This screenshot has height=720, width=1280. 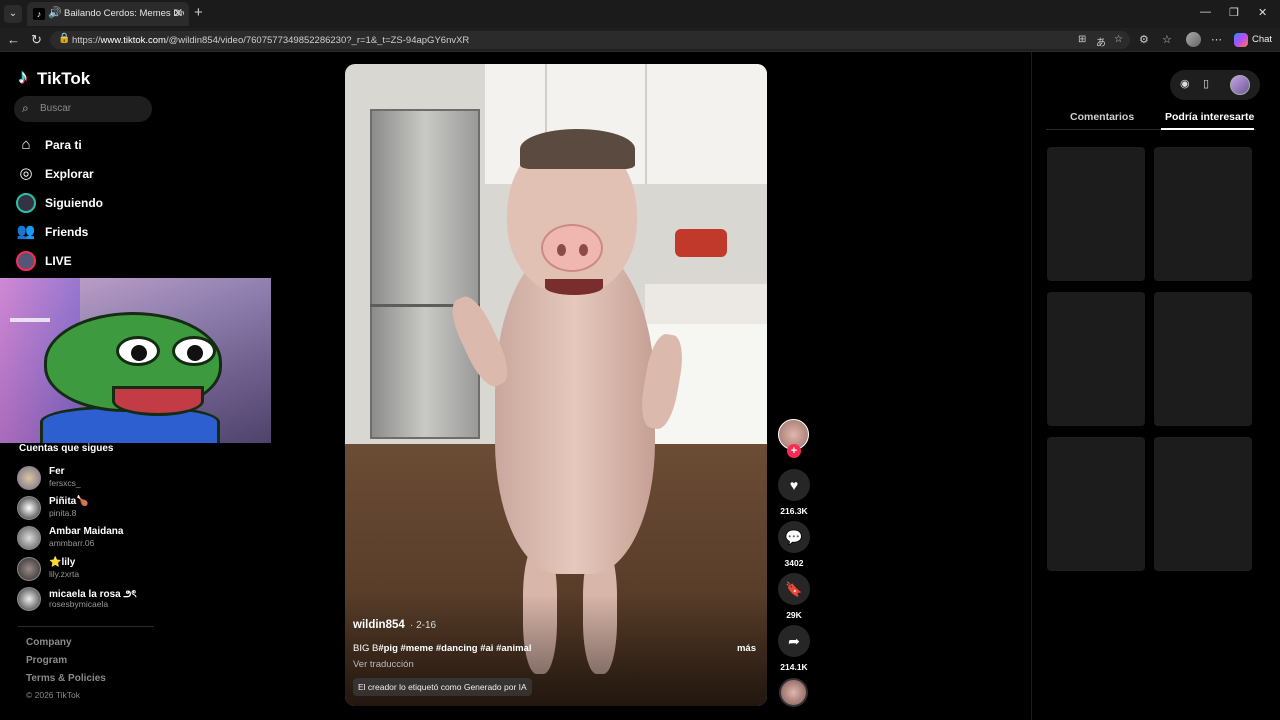 I want to click on followed-account: Ambar Maidana ammbarr.06, so click(x=92, y=538).